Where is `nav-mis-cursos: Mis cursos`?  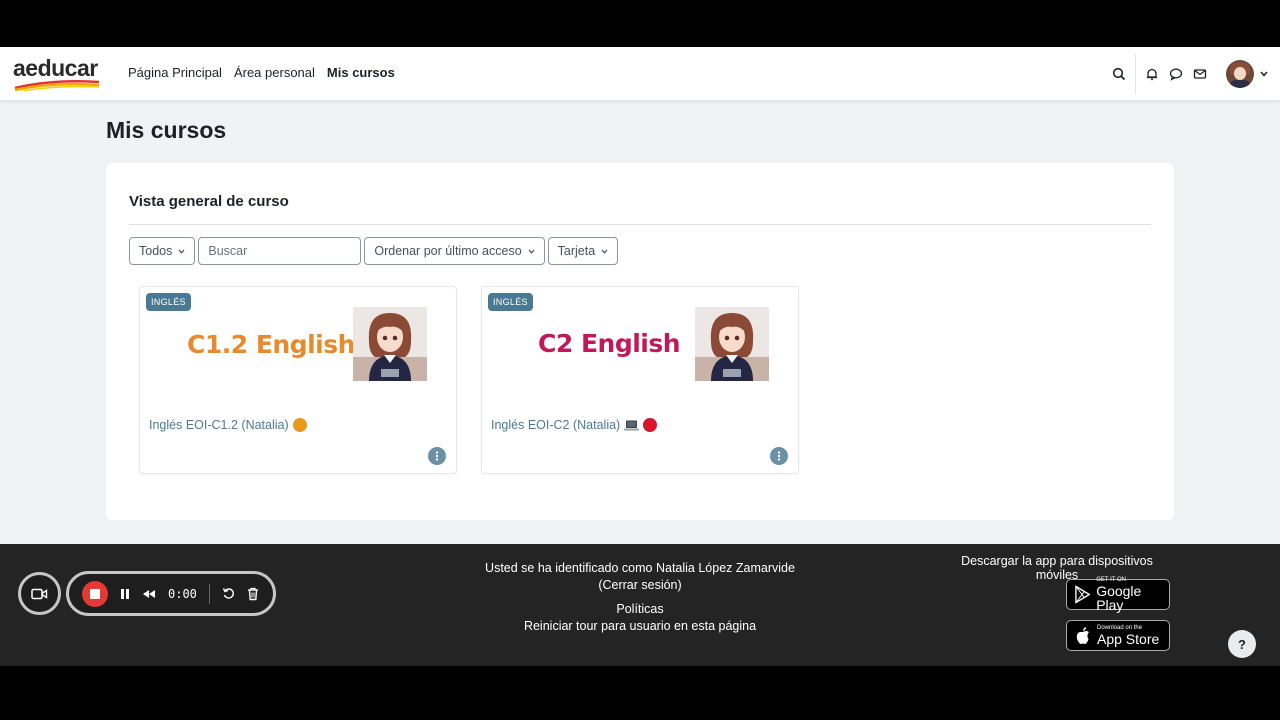 nav-mis-cursos: Mis cursos is located at coordinates (361, 72).